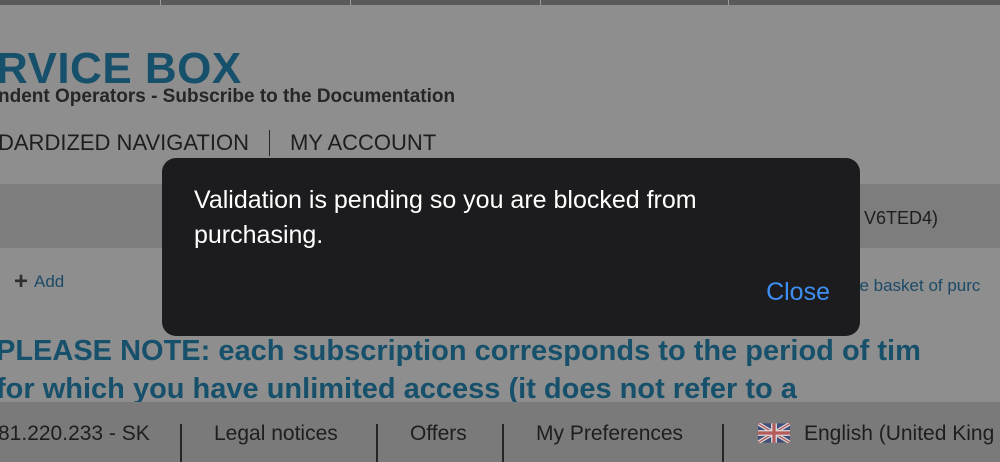 This screenshot has height=462, width=1000. Describe the element at coordinates (49, 281) in the screenshot. I see `add-label: Add` at that location.